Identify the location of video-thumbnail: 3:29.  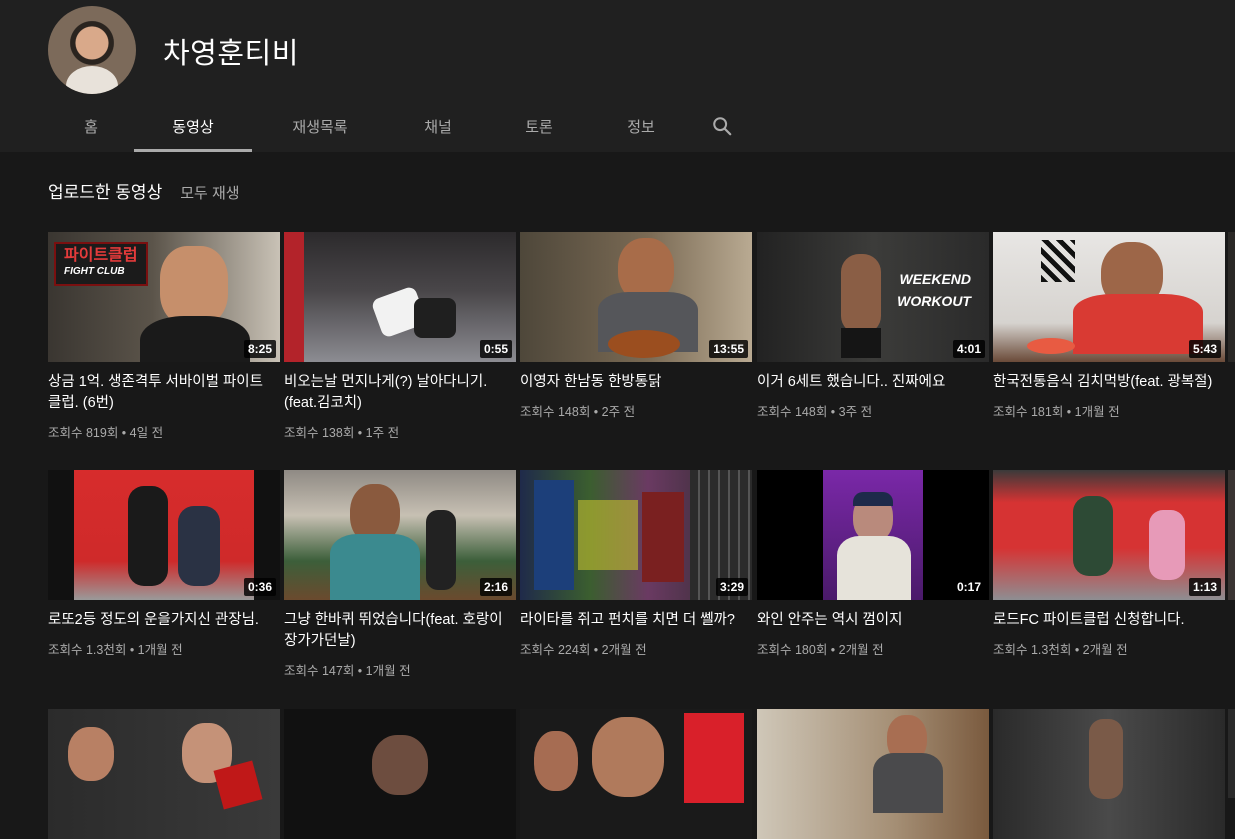
(636, 535).